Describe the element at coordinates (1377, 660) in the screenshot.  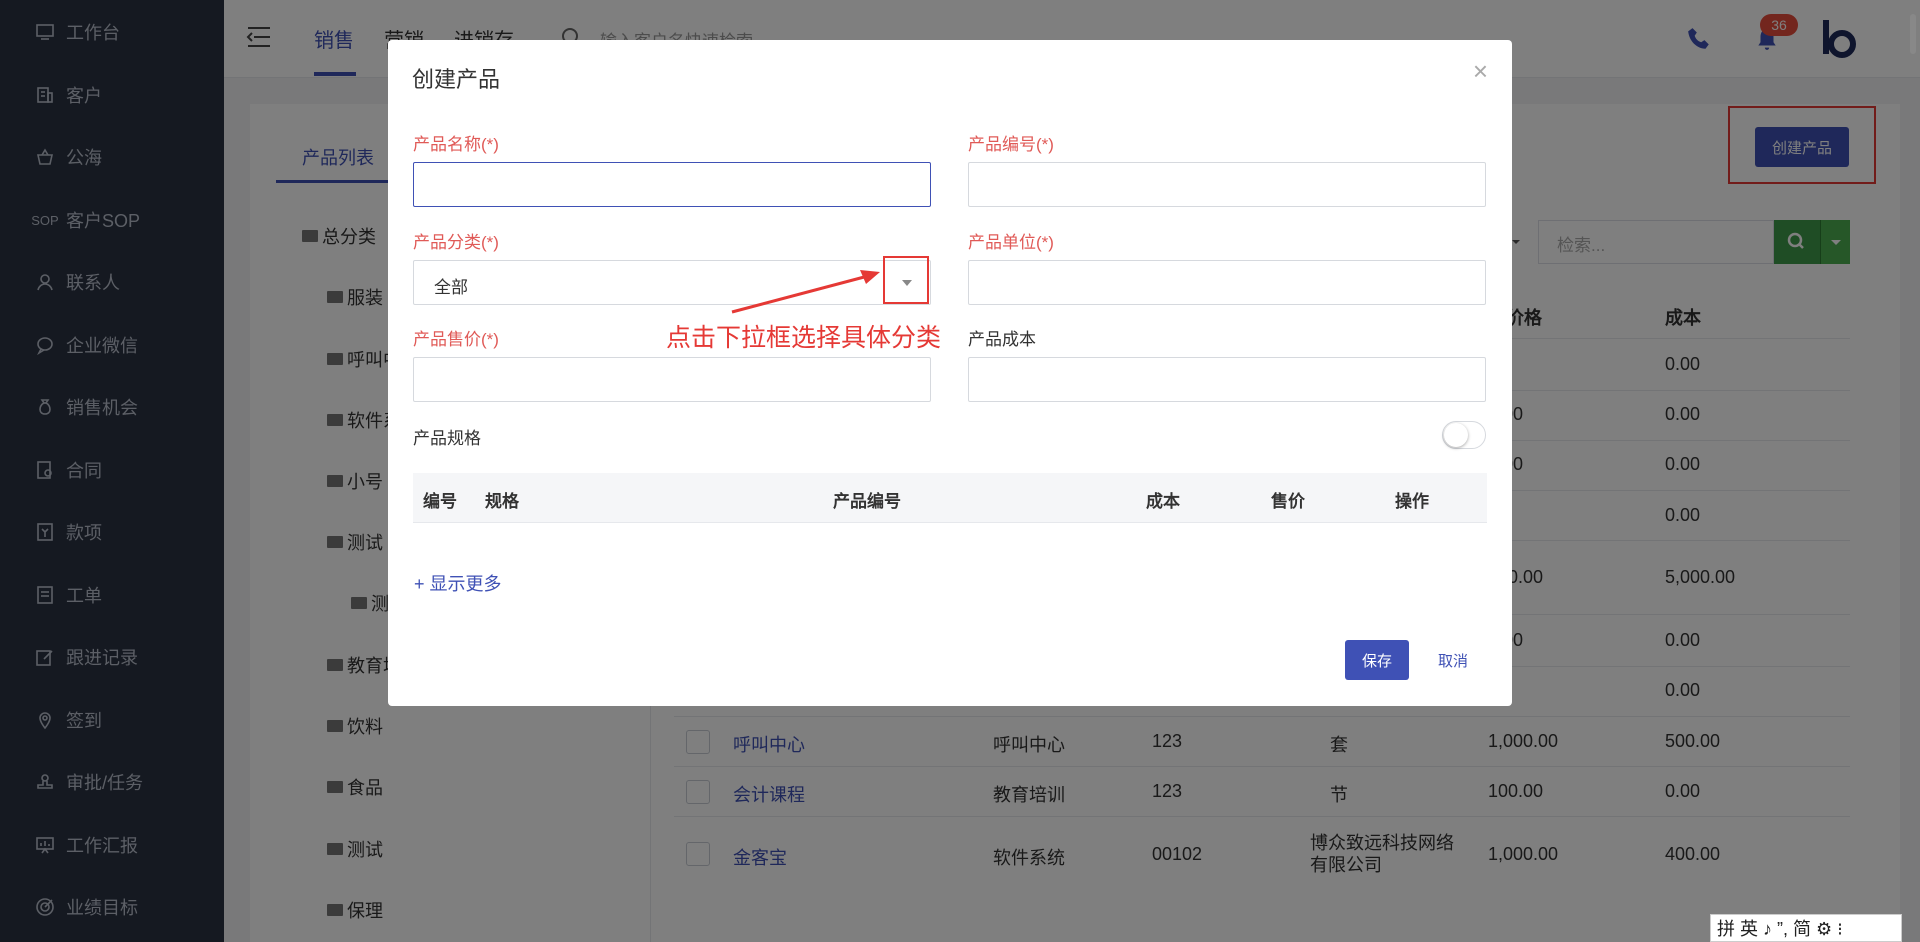
I see `save-button: 保存` at that location.